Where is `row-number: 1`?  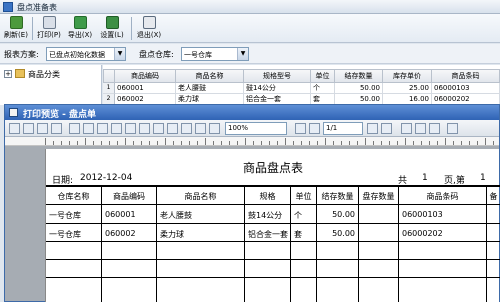
row-number: 1 is located at coordinates (109, 88).